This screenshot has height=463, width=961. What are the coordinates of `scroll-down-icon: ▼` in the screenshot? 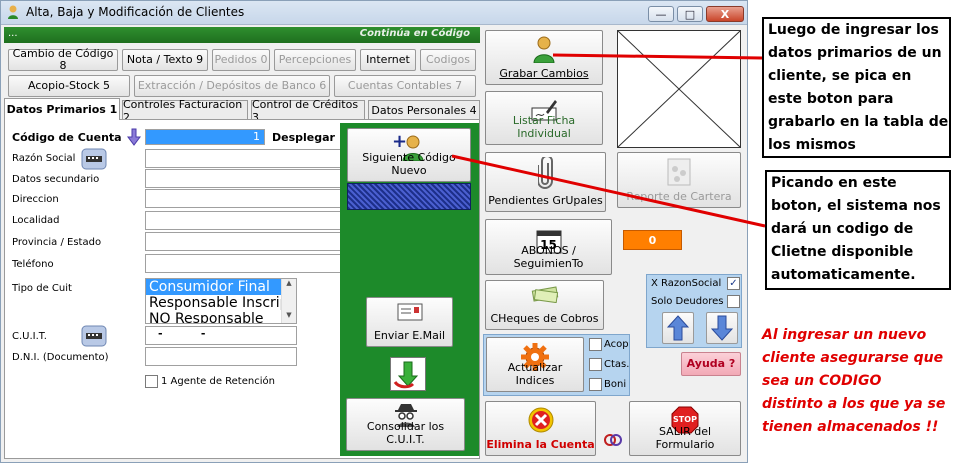 It's located at (289, 315).